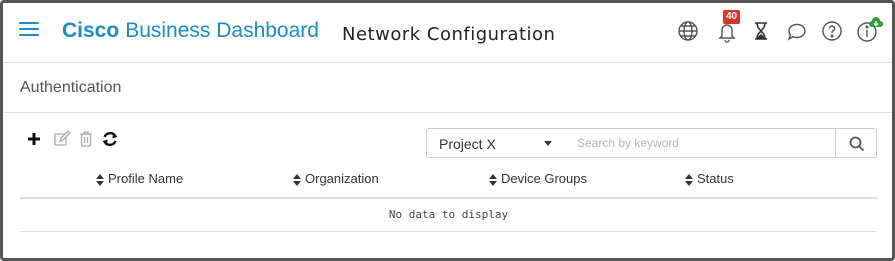 This screenshot has width=895, height=261. I want to click on search-input, so click(699, 143).